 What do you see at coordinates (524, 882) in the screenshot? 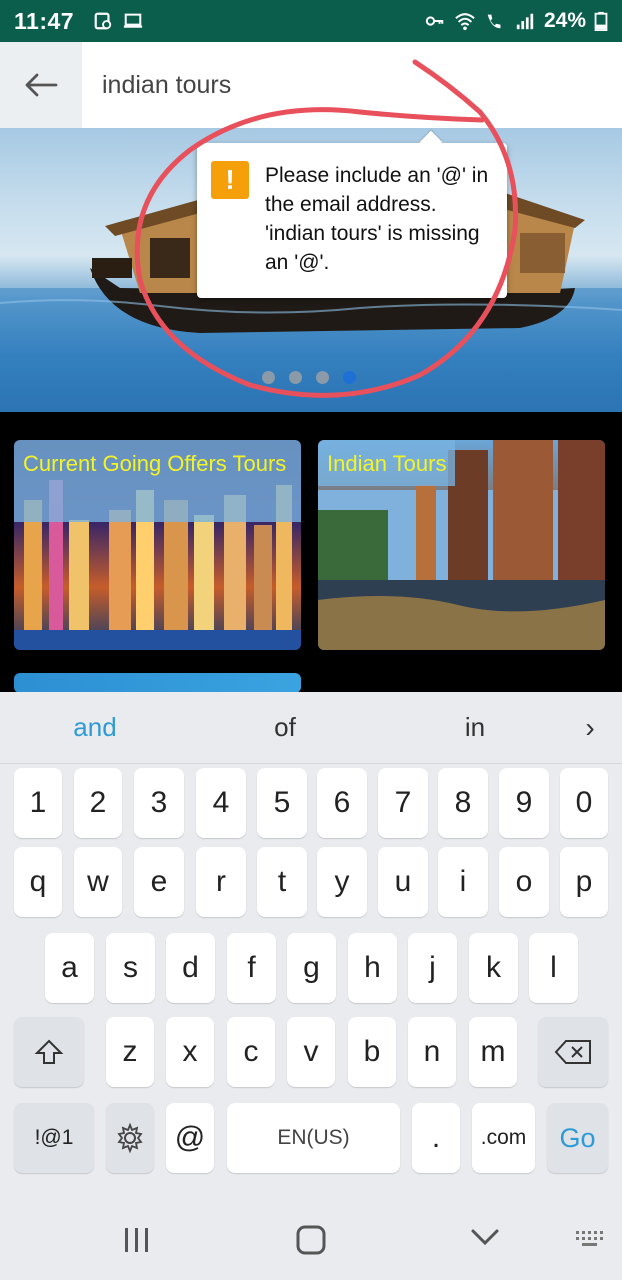
I see `key: o` at bounding box center [524, 882].